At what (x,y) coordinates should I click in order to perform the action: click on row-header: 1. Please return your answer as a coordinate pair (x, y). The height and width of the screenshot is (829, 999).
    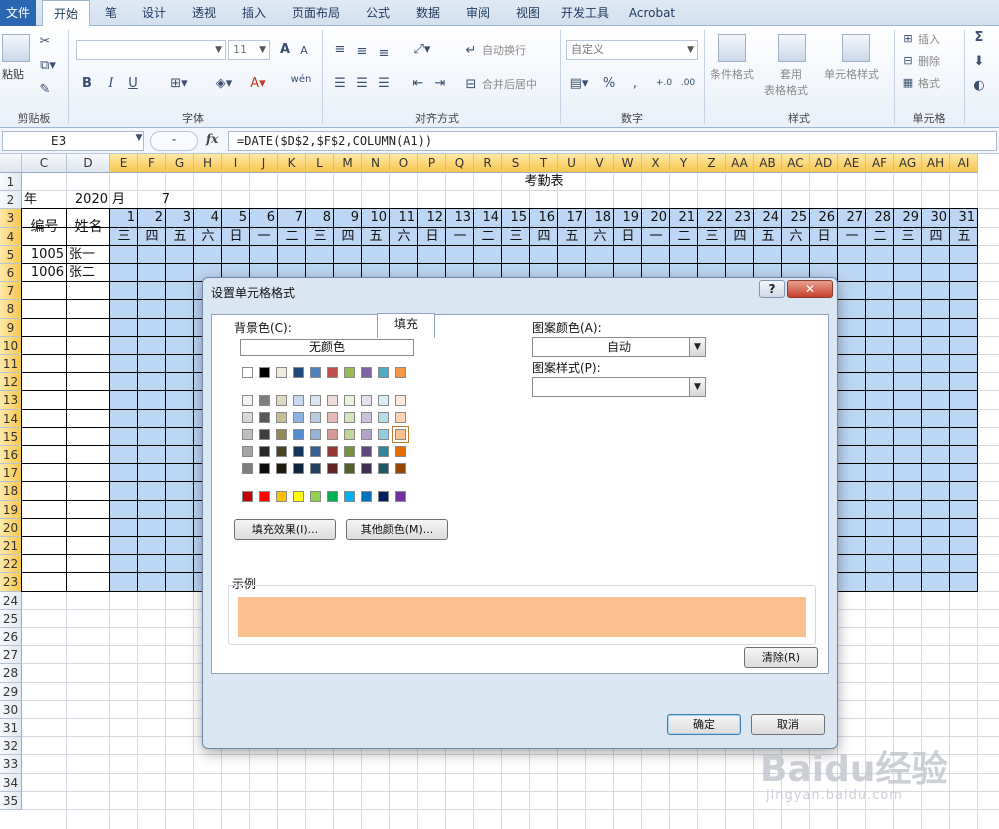
    Looking at the image, I should click on (11, 182).